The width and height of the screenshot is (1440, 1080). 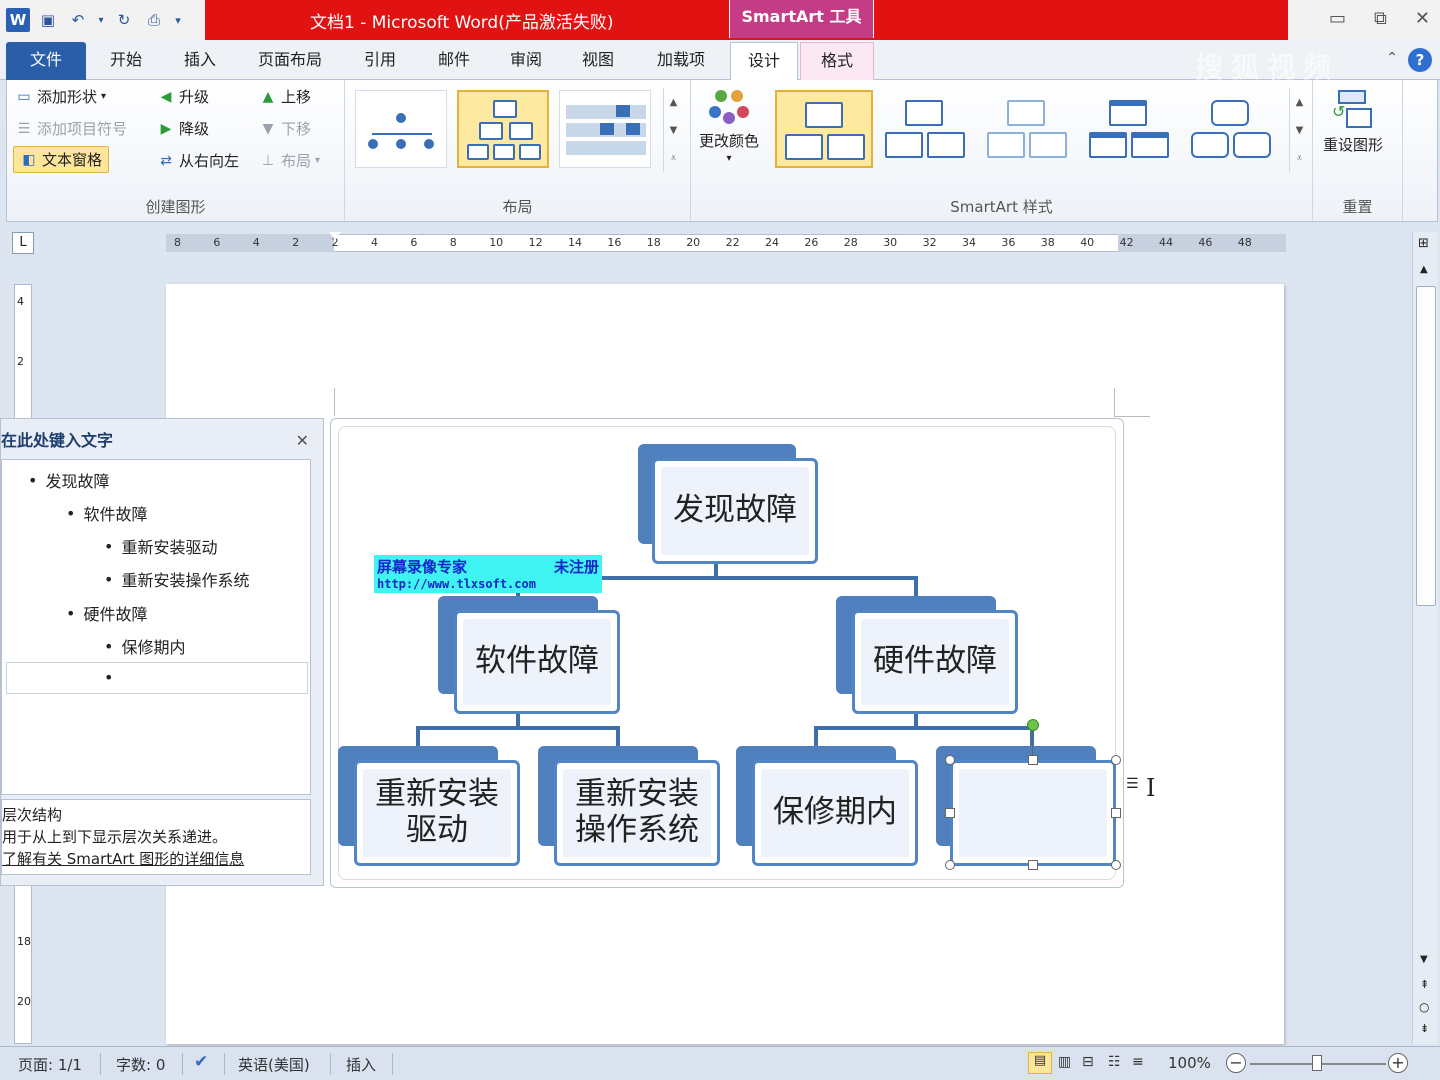 I want to click on promote-button: ◀ 升级, so click(x=183, y=96).